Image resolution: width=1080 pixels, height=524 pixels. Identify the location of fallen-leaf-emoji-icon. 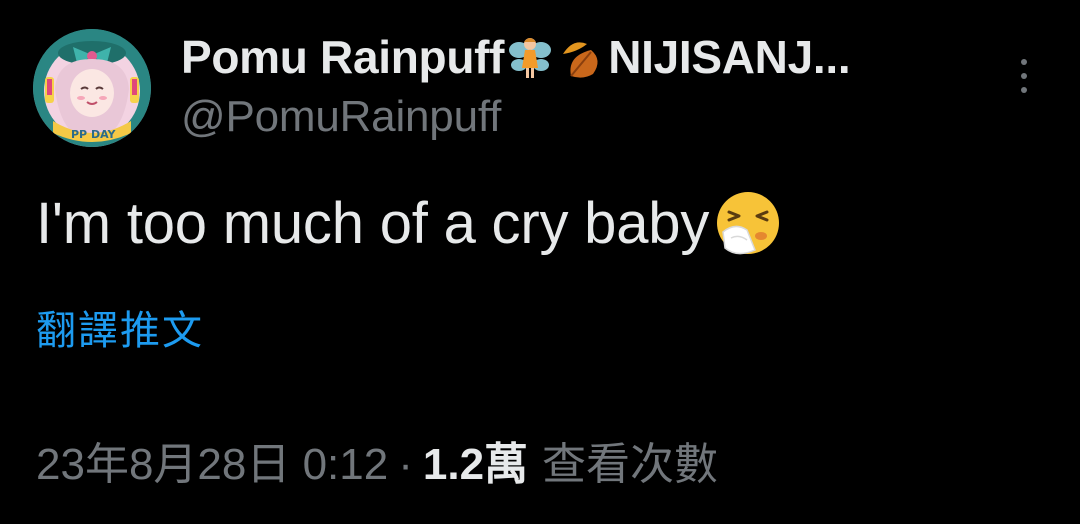
(580, 60).